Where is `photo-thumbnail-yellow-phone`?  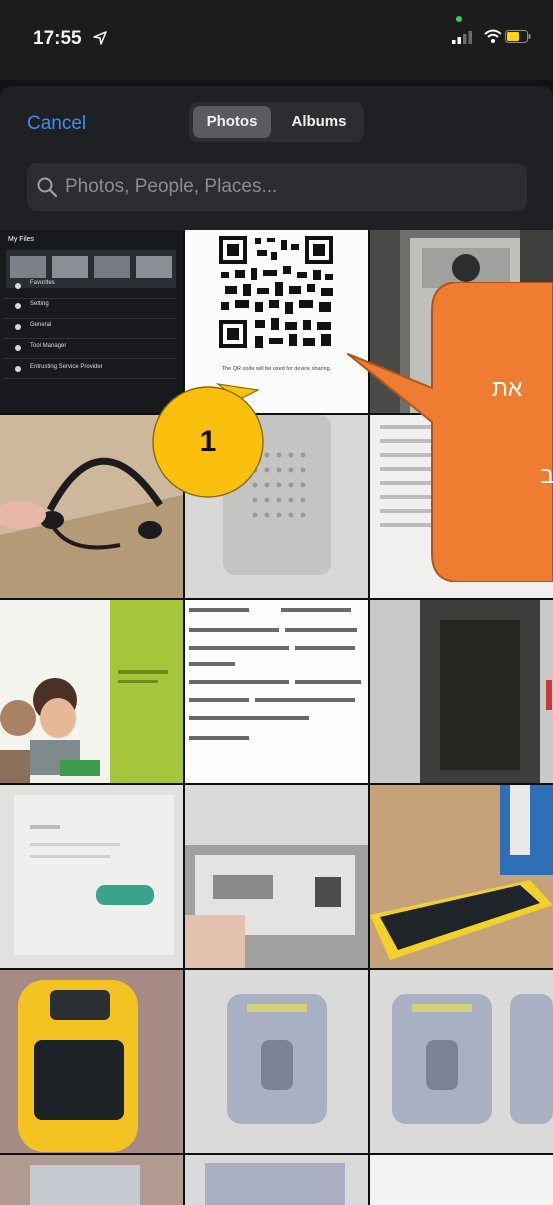 photo-thumbnail-yellow-phone is located at coordinates (91, 1061).